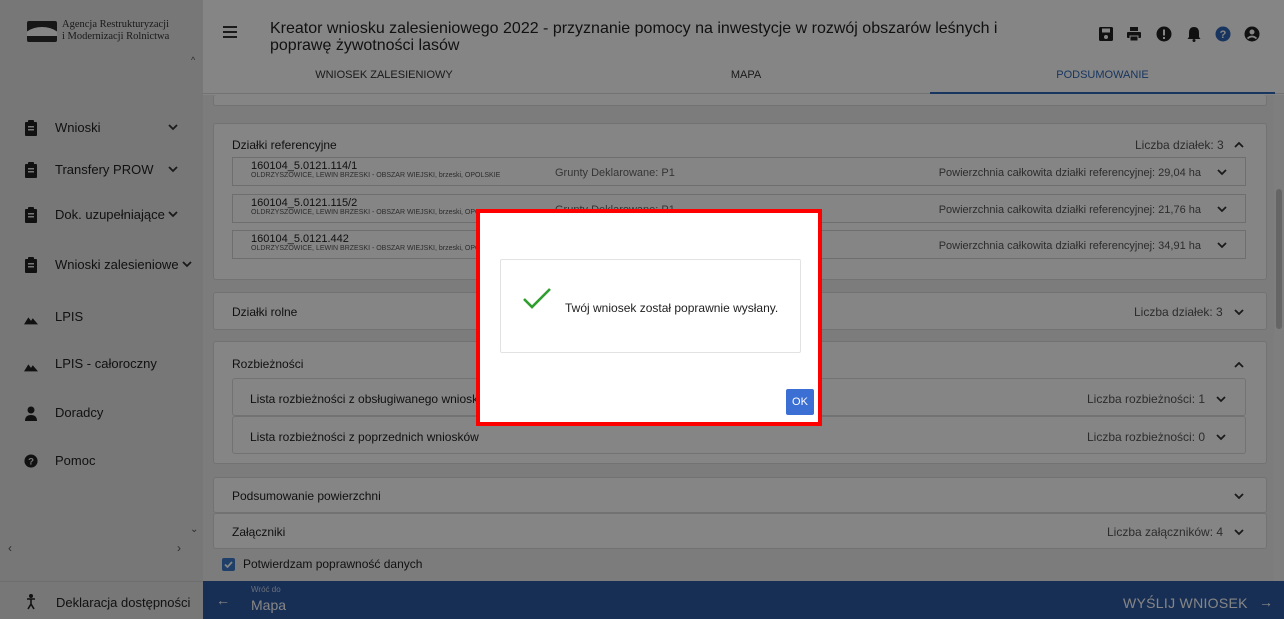 This screenshot has height=619, width=1284. Describe the element at coordinates (672, 308) in the screenshot. I see `dialog-message: Twój wniosek został poprawnie wysłany.` at that location.